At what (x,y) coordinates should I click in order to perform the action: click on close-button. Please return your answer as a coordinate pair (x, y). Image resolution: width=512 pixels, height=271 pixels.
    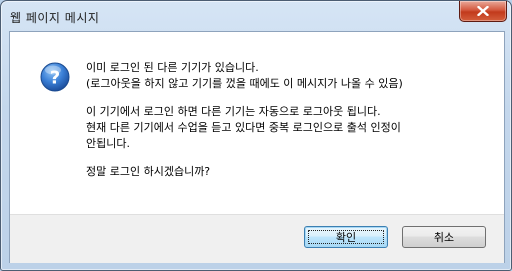
    Looking at the image, I should click on (483, 11).